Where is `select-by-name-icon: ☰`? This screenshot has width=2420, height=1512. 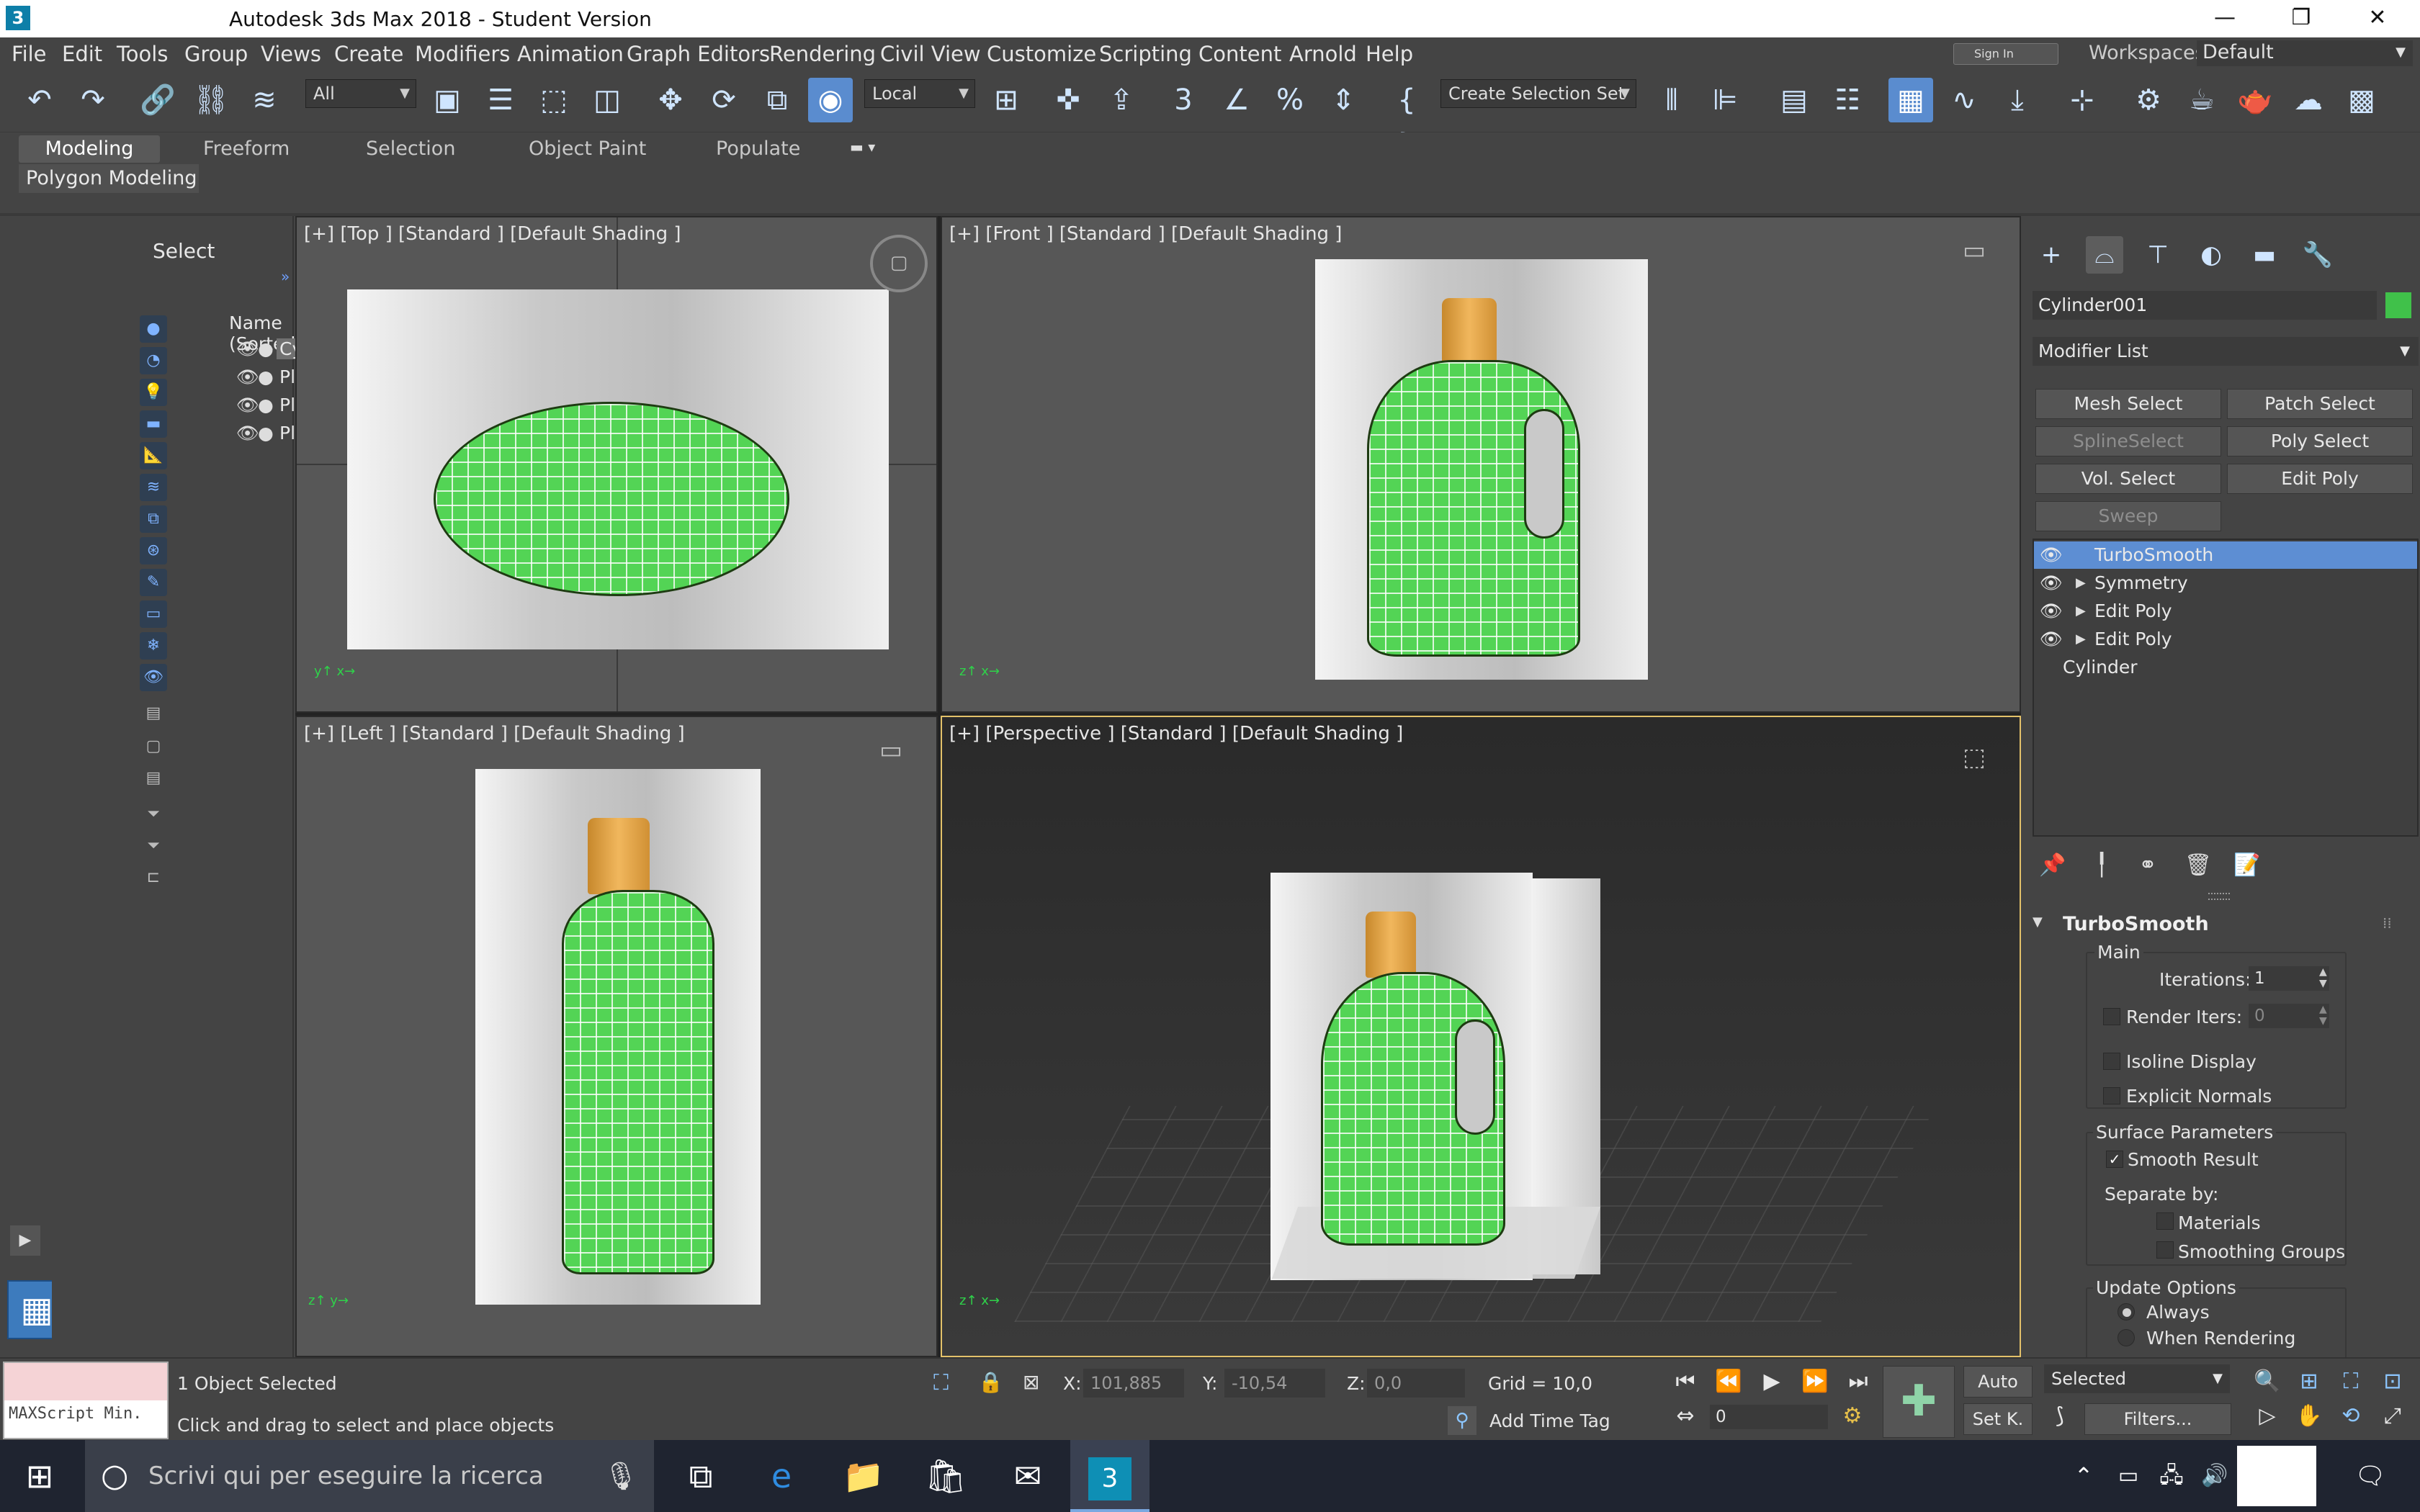
select-by-name-icon: ☰ is located at coordinates (500, 100).